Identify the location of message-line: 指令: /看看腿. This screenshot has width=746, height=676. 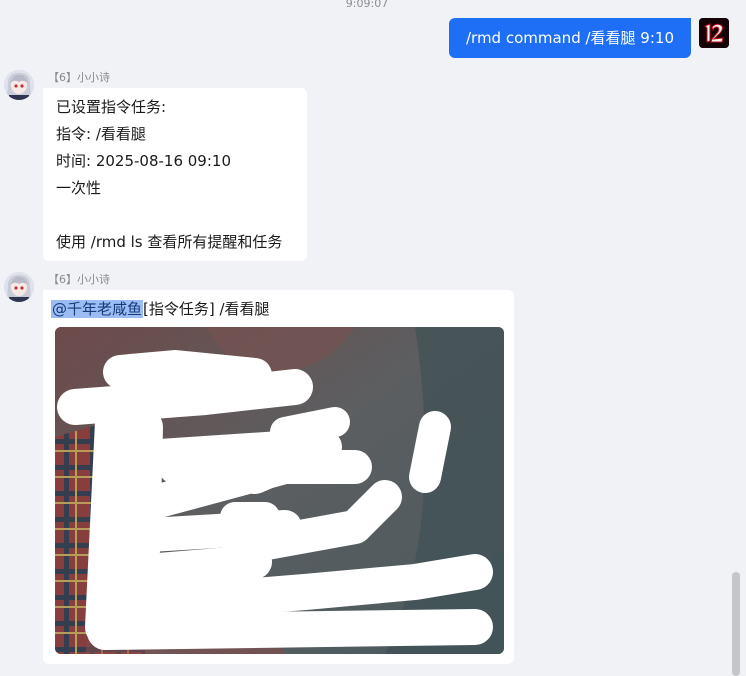
(101, 134).